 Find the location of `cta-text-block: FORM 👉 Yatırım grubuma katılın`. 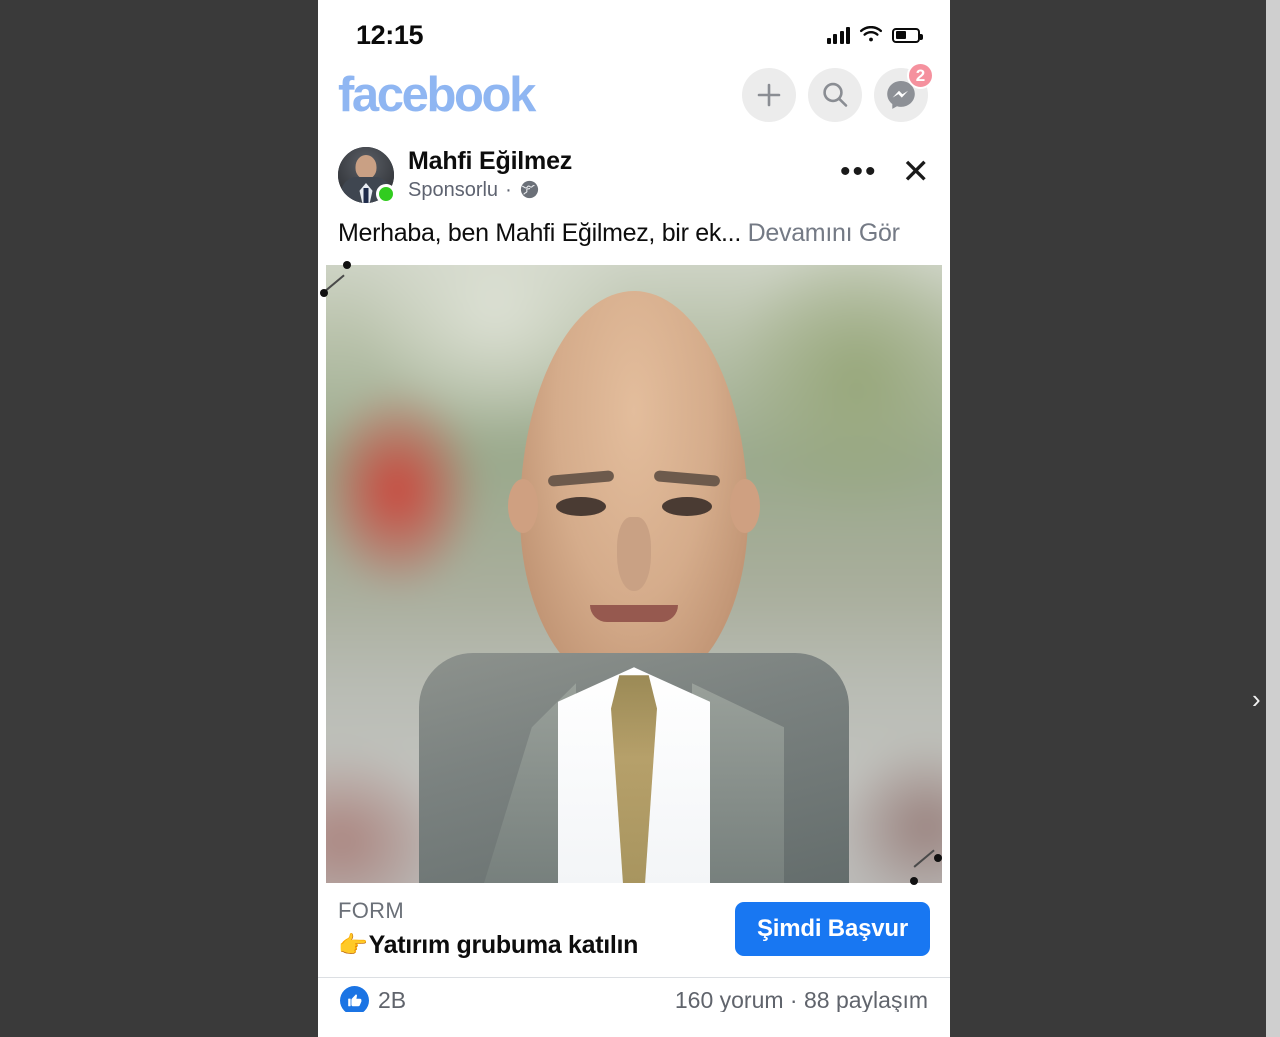

cta-text-block: FORM 👉 Yatırım grubuma katılın is located at coordinates (488, 929).